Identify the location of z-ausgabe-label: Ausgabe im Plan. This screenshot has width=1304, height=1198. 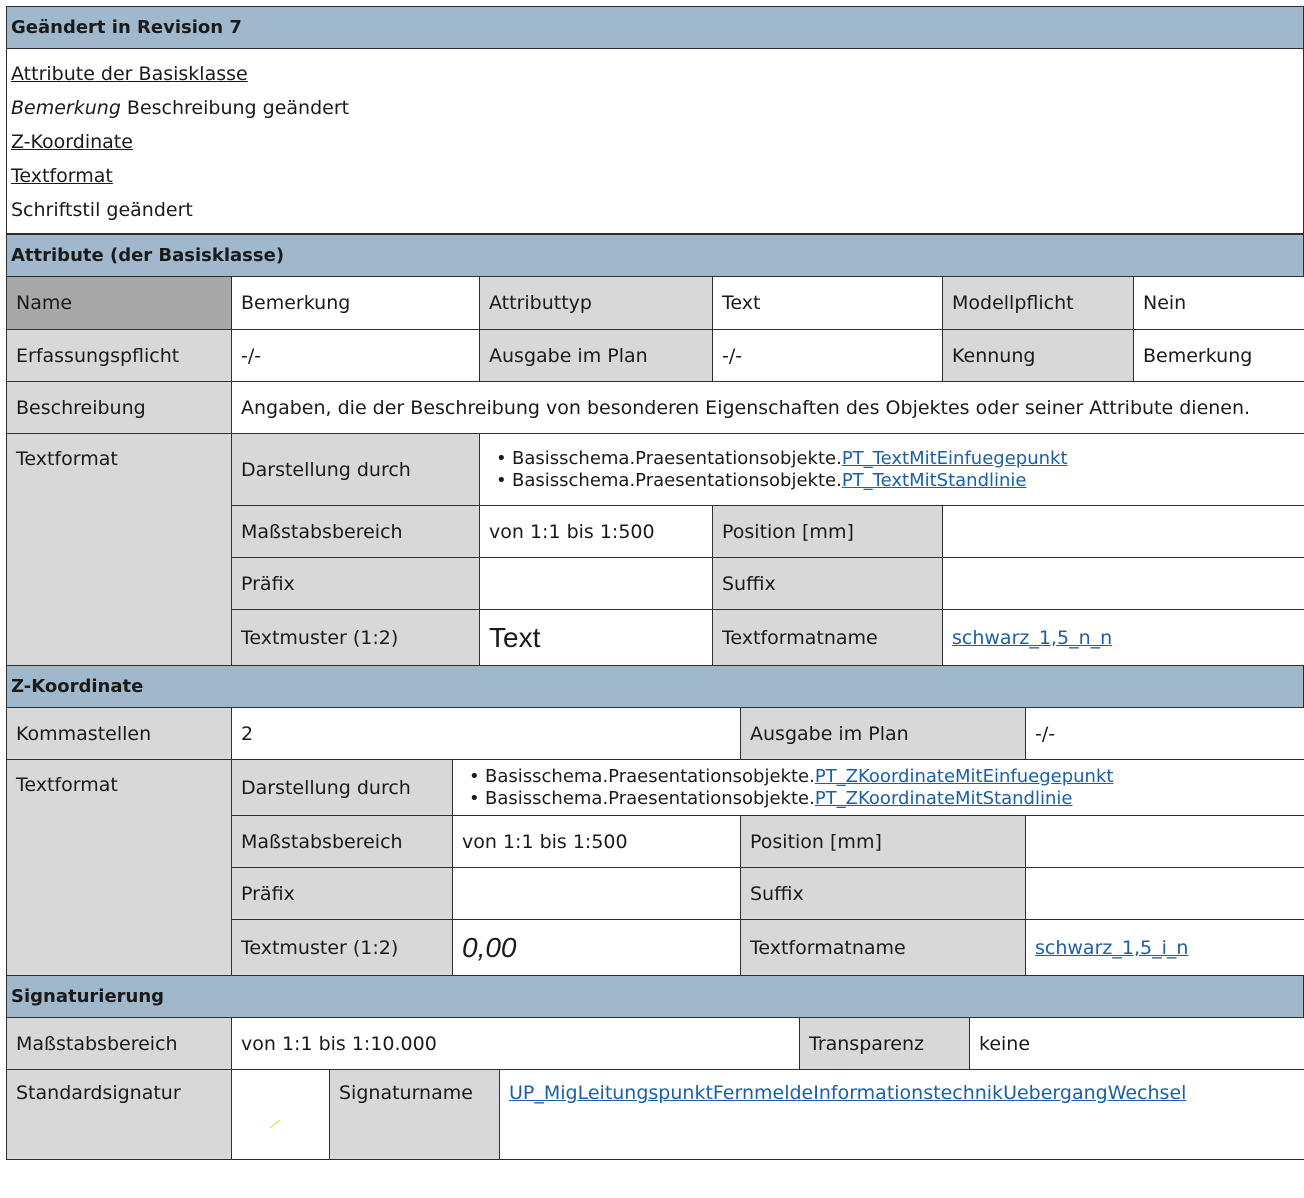
(883, 733).